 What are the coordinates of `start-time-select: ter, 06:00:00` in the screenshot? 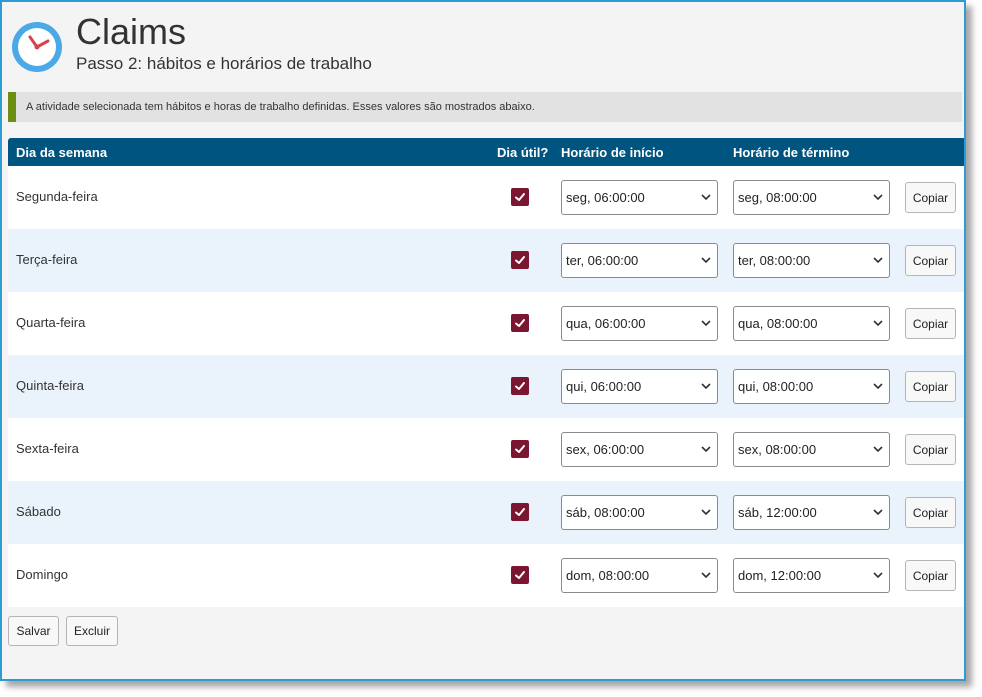 It's located at (639, 260).